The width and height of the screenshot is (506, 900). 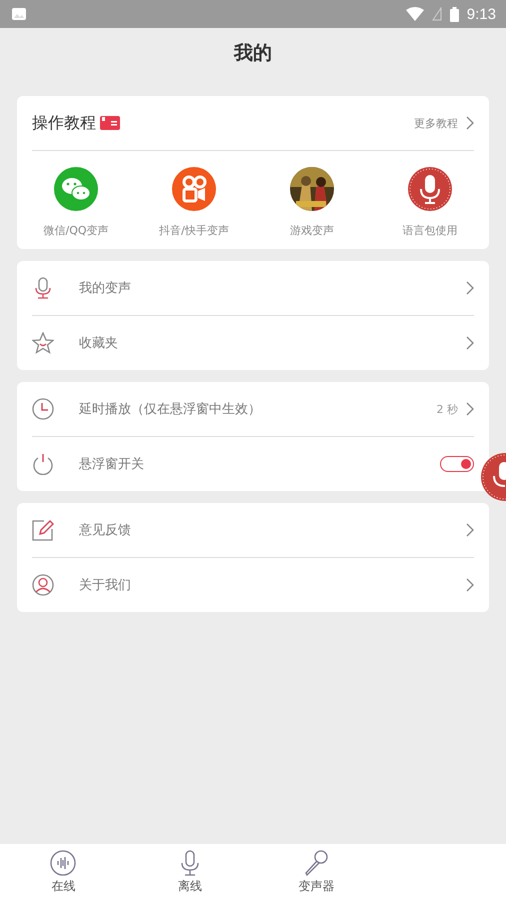 What do you see at coordinates (447, 409) in the screenshot?
I see `menu-value: 2 秒` at bounding box center [447, 409].